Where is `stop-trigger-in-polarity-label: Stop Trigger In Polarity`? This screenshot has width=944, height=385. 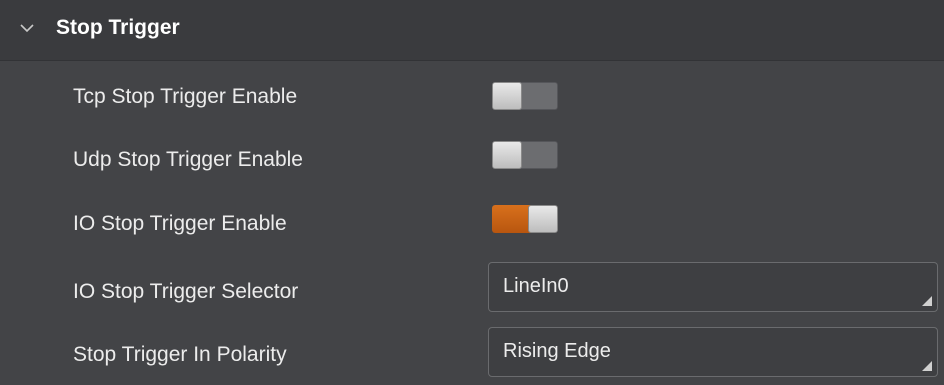 stop-trigger-in-polarity-label: Stop Trigger In Polarity is located at coordinates (180, 354).